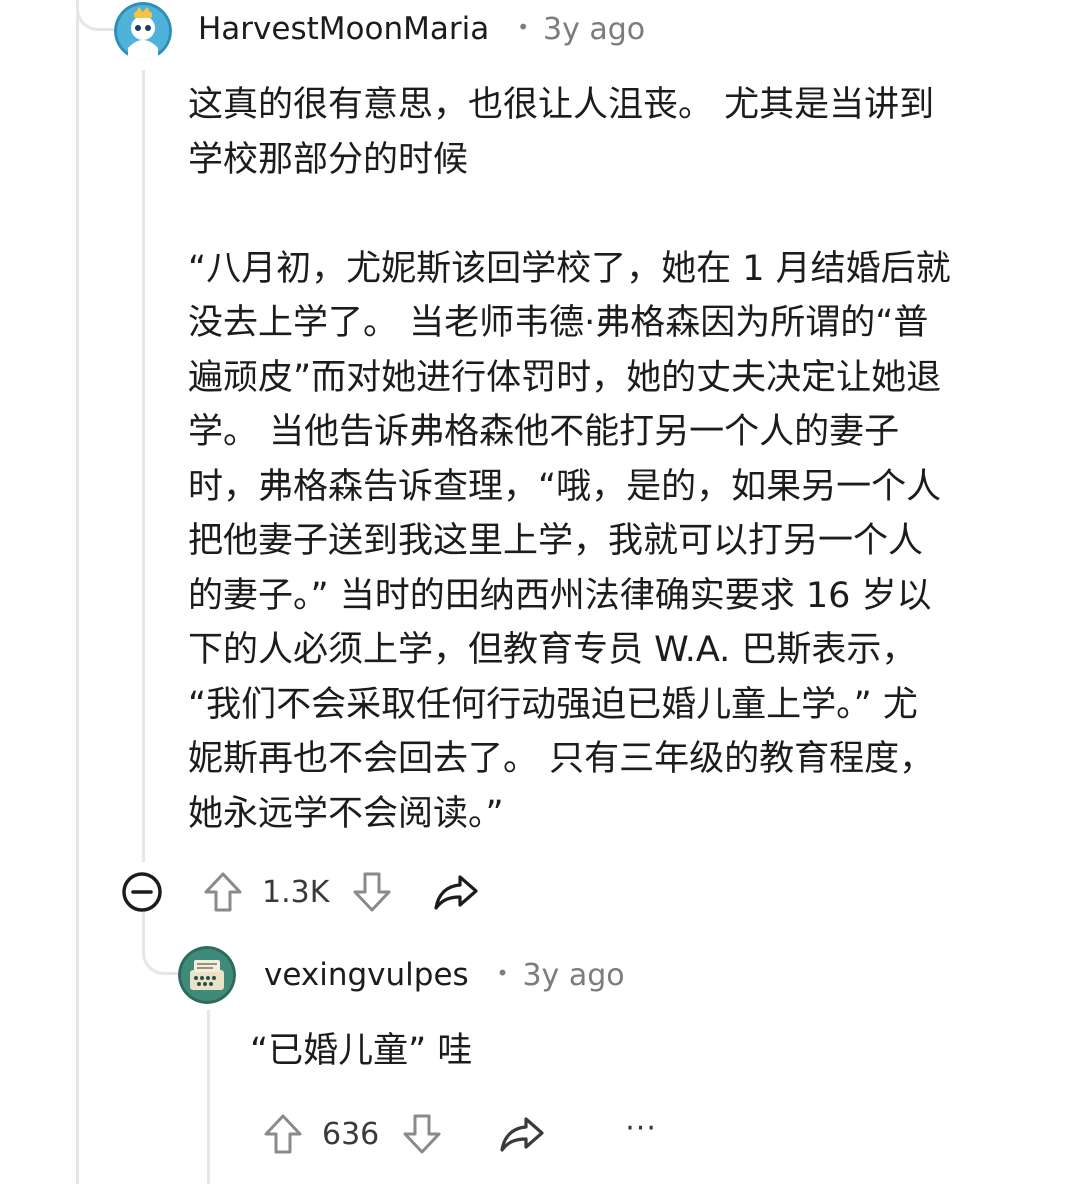 This screenshot has width=1080, height=1184. I want to click on reply-connector, so click(161, 943).